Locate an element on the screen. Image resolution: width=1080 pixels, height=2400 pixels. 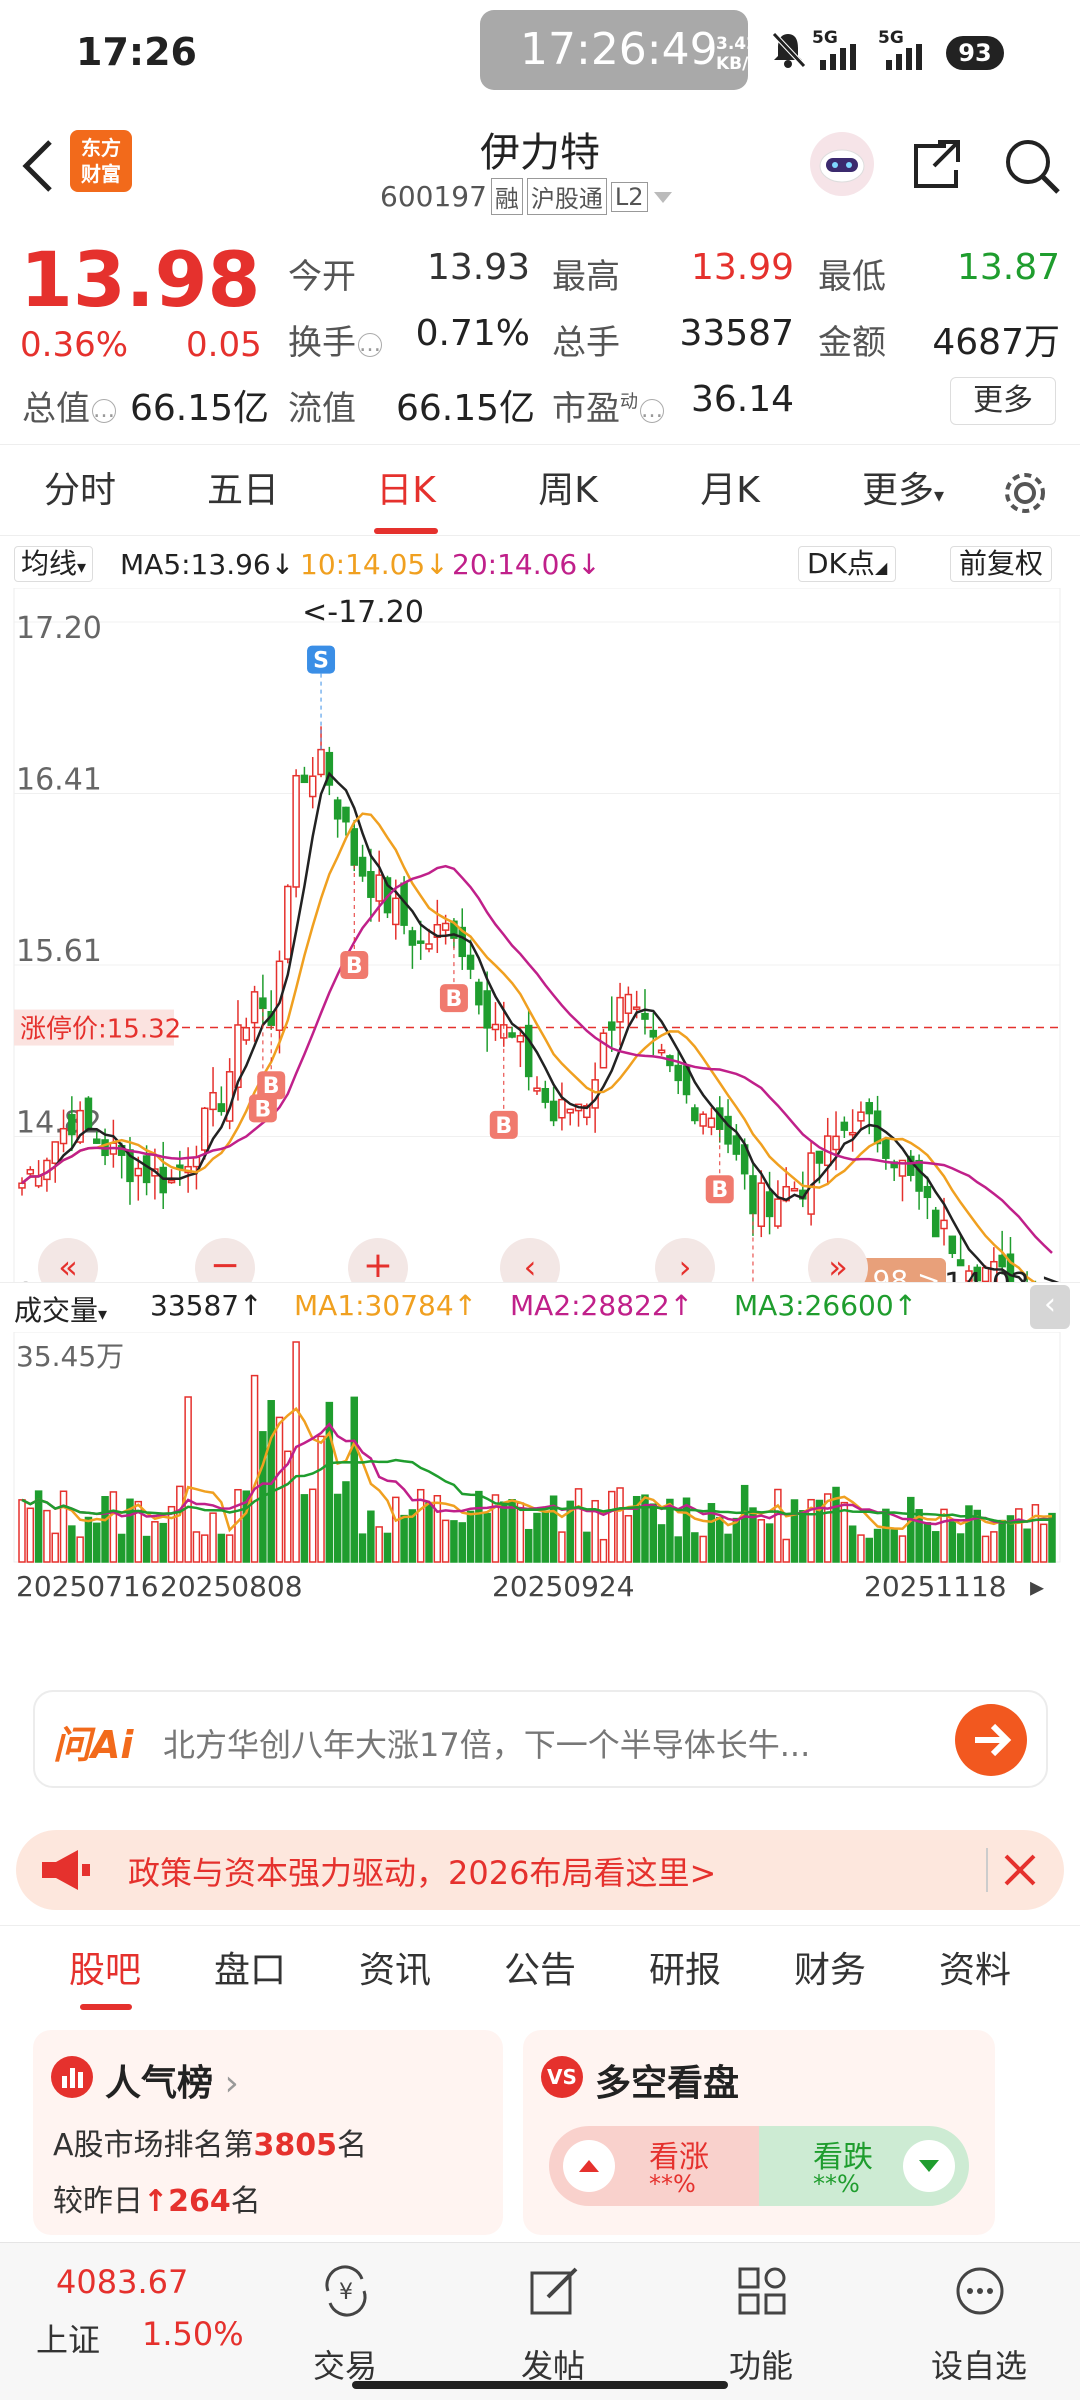
arrow-right-icon is located at coordinates (991, 1740).